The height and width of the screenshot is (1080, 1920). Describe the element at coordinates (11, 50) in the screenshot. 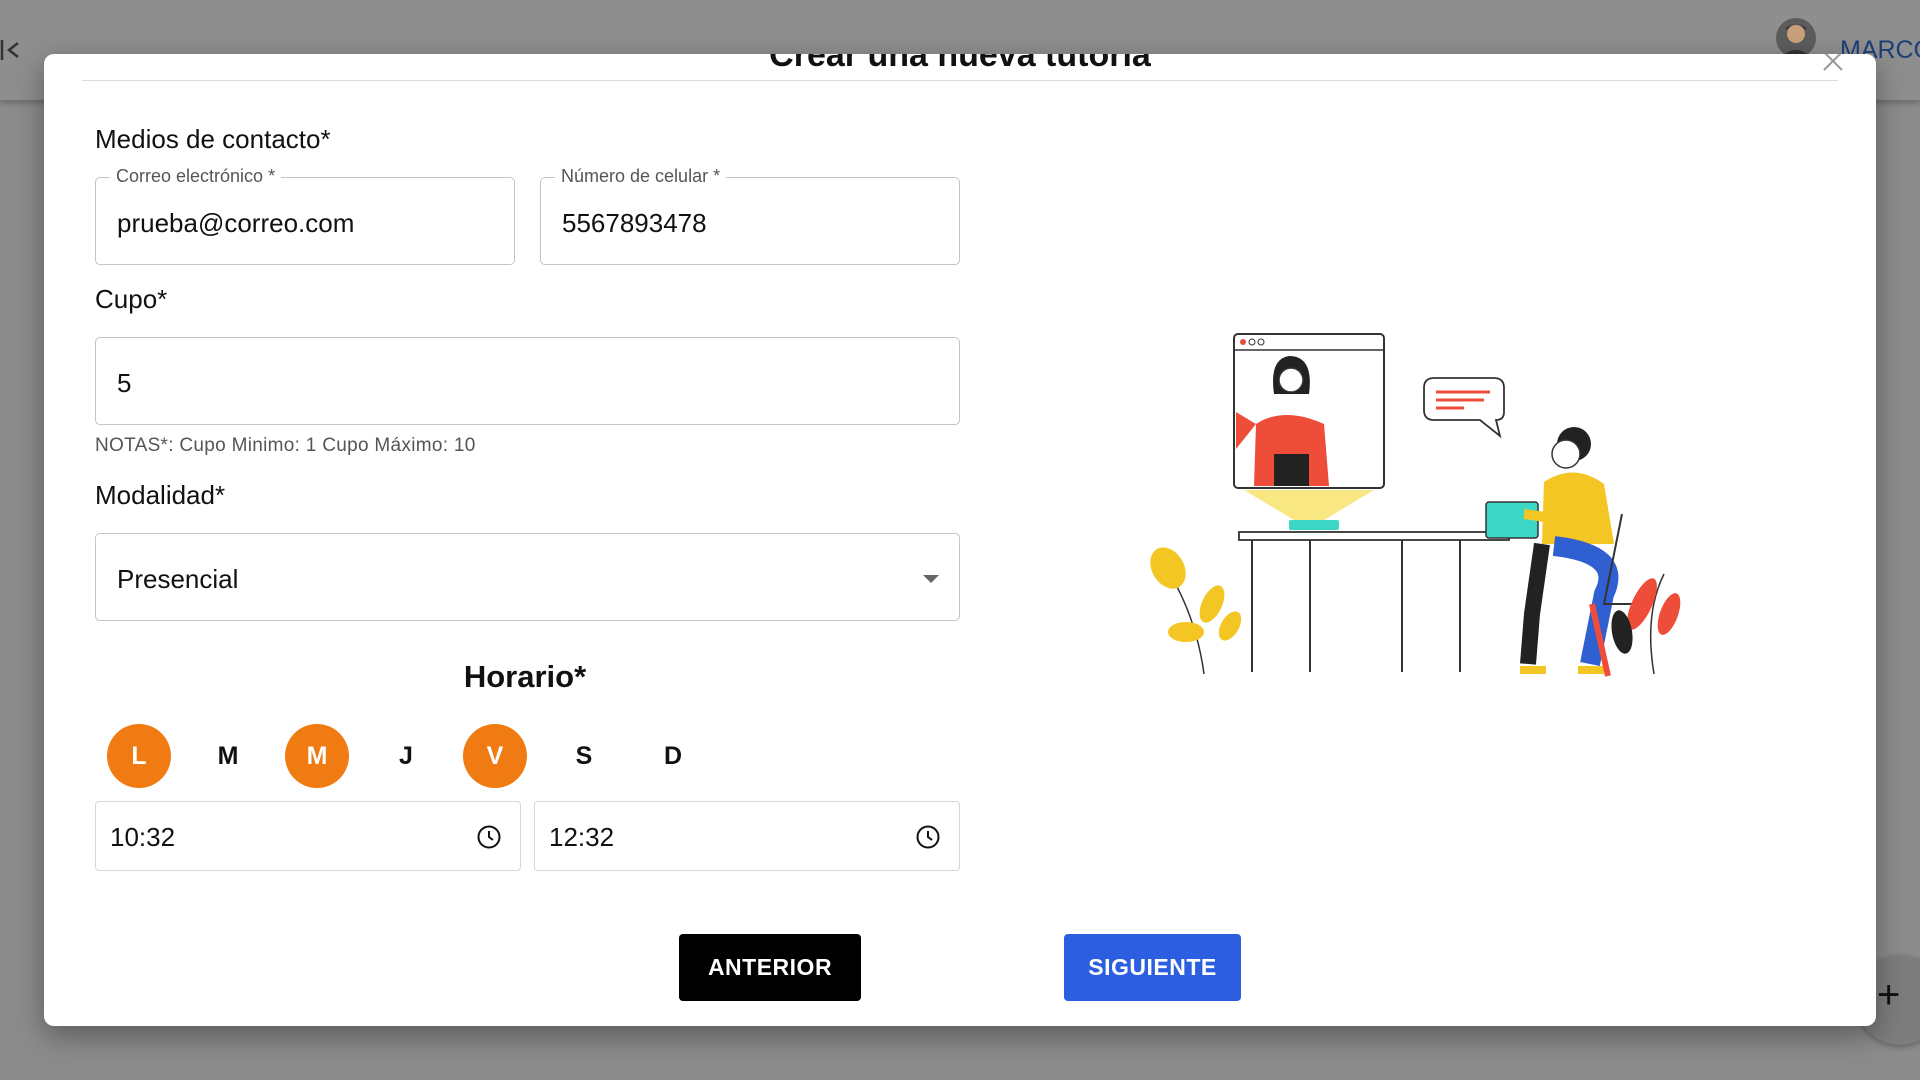

I see `arrow-left-bar-icon` at that location.